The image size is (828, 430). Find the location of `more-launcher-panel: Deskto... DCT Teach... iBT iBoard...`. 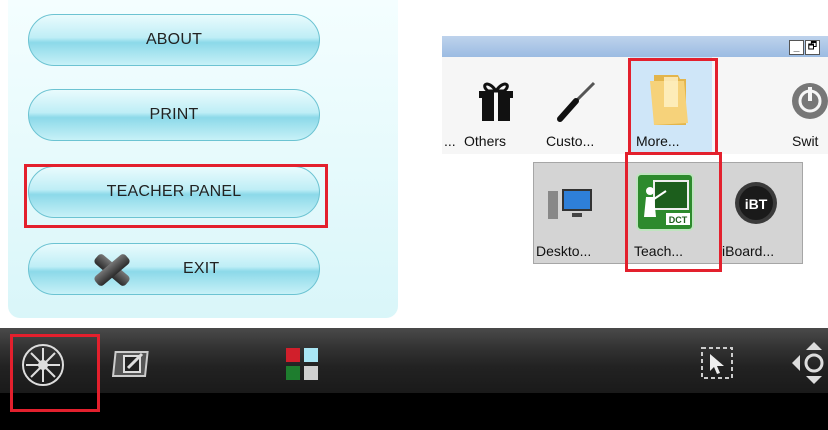

more-launcher-panel: Deskto... DCT Teach... iBT iBoard... is located at coordinates (668, 213).